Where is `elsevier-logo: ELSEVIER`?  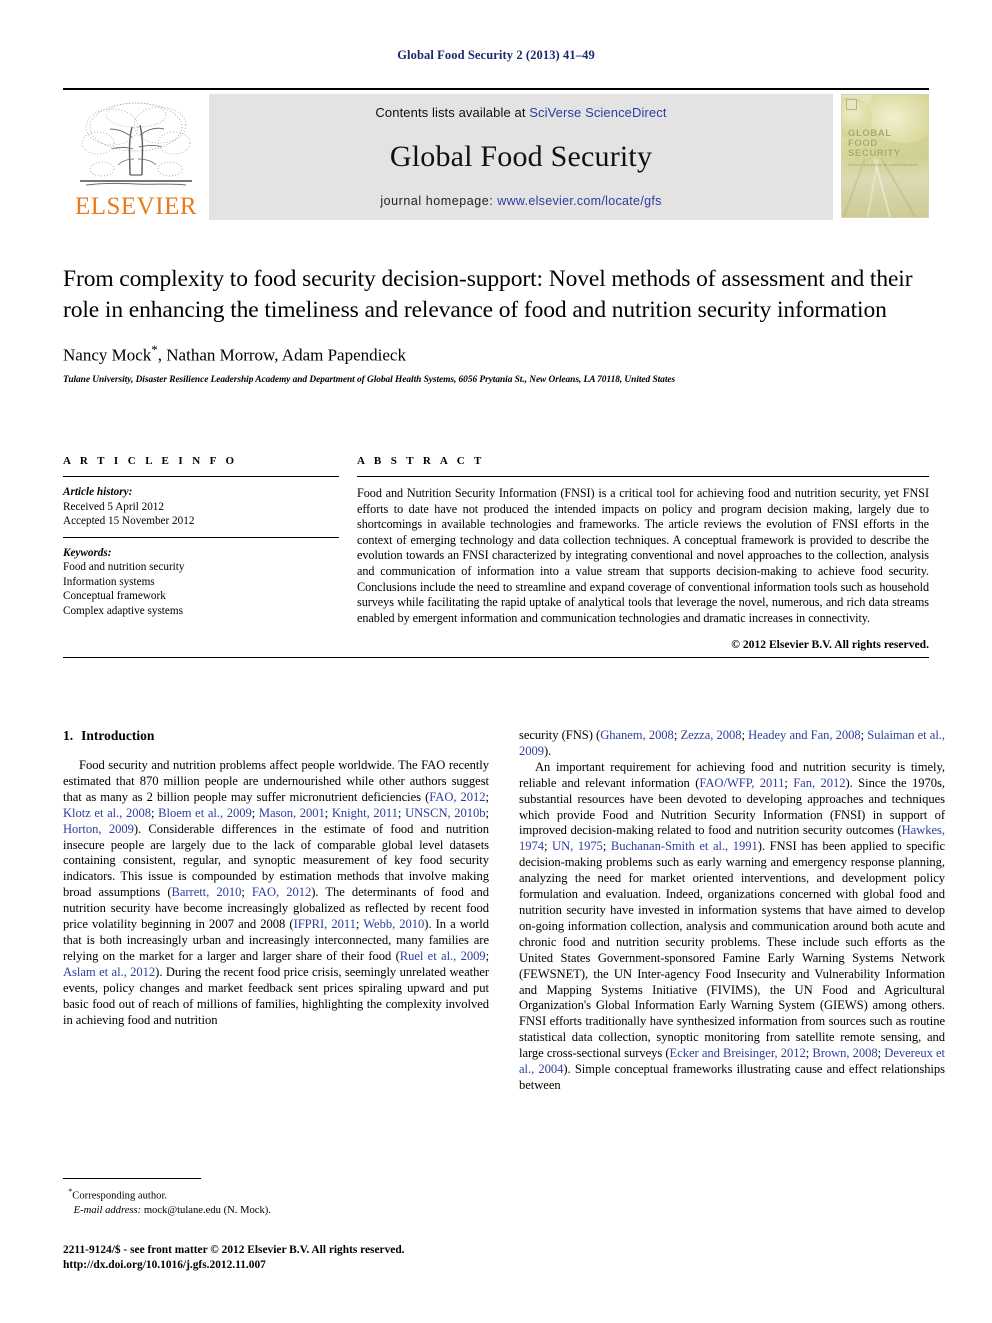 elsevier-logo: ELSEVIER is located at coordinates (136, 157).